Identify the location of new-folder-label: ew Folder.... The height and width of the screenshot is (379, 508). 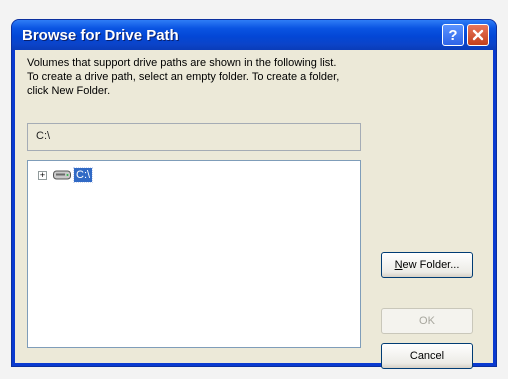
(431, 265).